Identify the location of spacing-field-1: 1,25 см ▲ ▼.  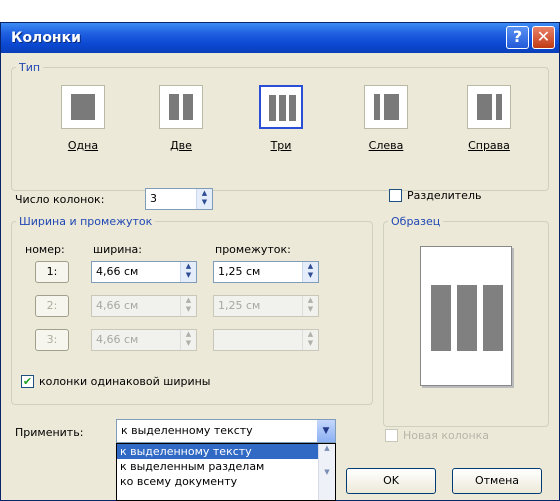
(266, 272).